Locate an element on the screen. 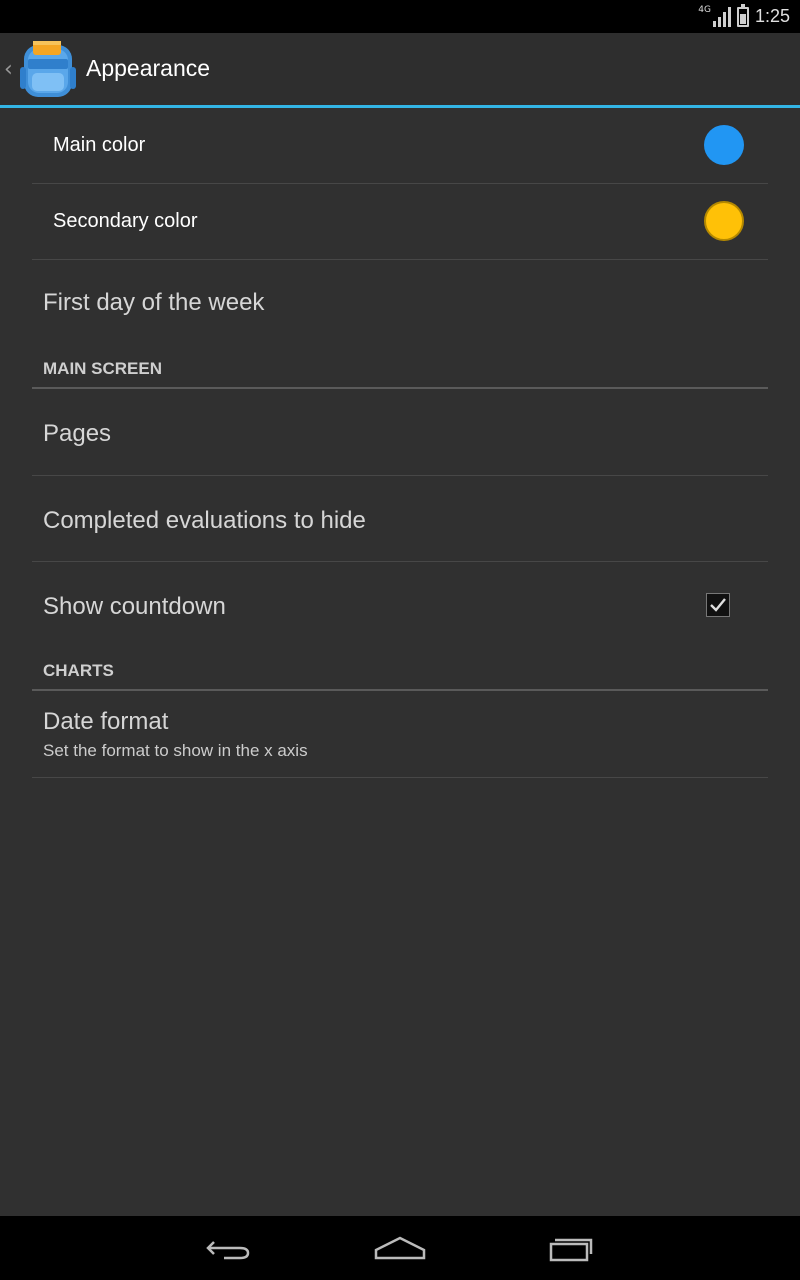  pages-preference: Pages is located at coordinates (400, 432).